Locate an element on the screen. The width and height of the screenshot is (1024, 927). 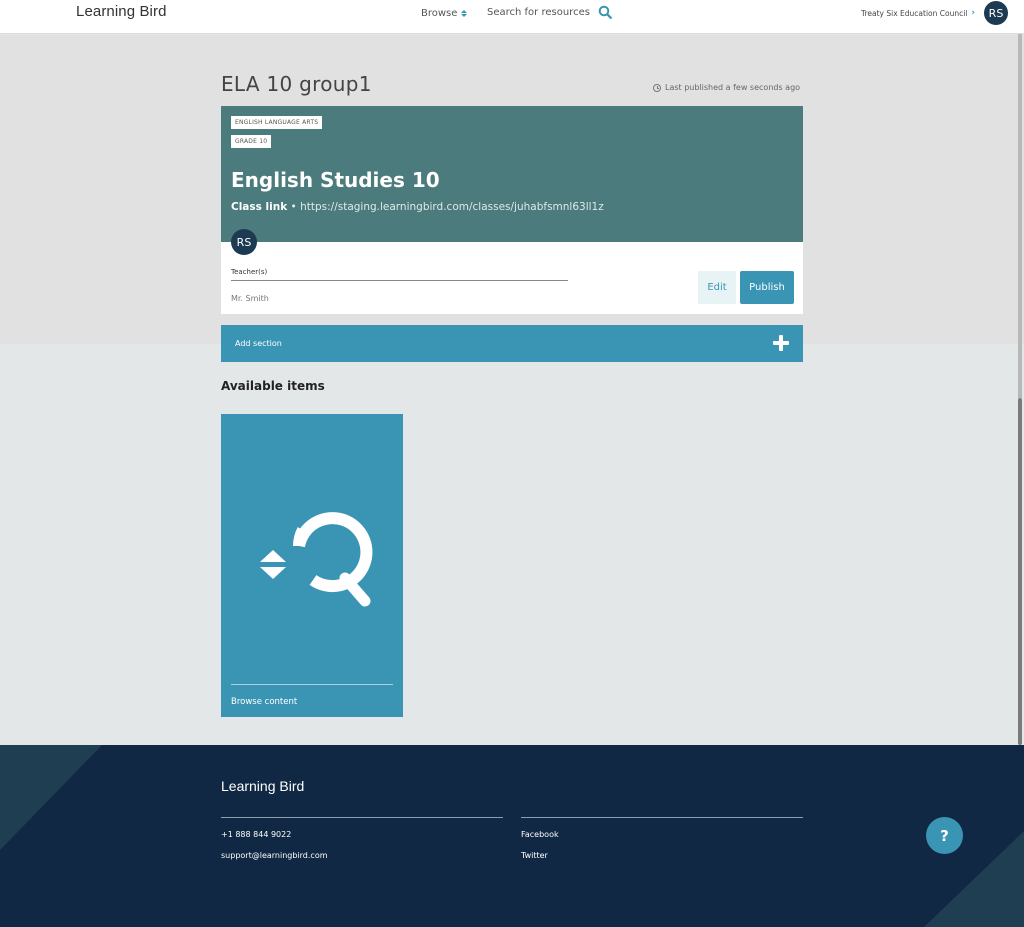
footer-twitter-link: Twitter is located at coordinates (534, 855).